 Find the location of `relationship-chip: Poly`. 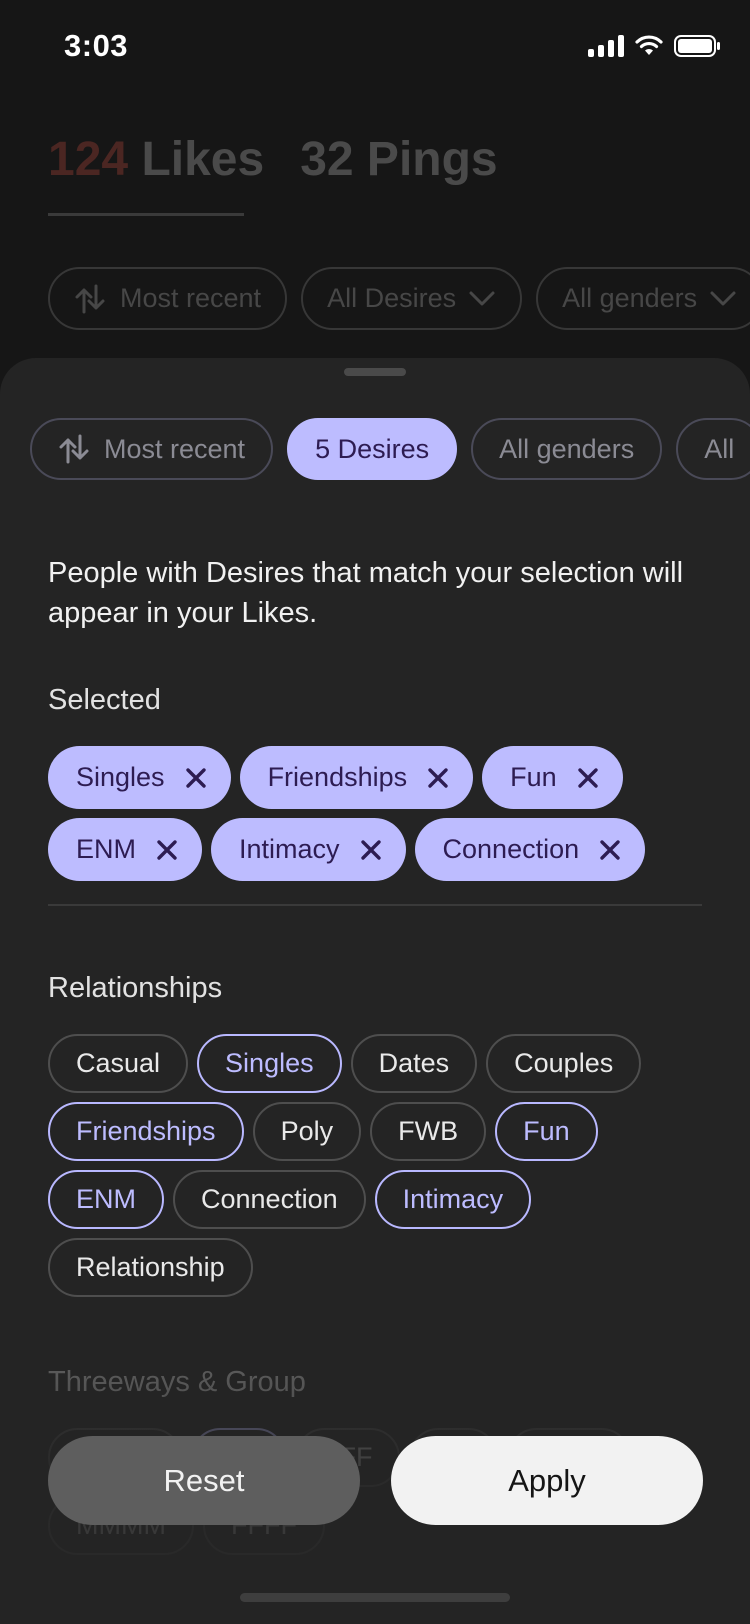

relationship-chip: Poly is located at coordinates (307, 1131).